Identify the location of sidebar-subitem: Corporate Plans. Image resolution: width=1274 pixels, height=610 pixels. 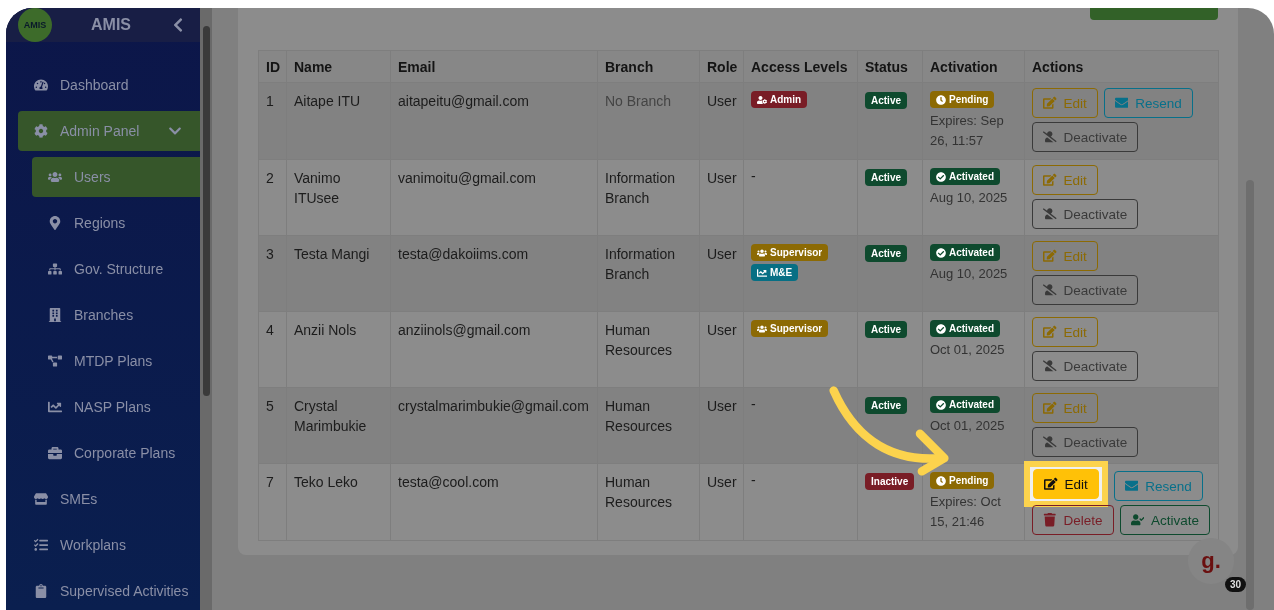
(116, 453).